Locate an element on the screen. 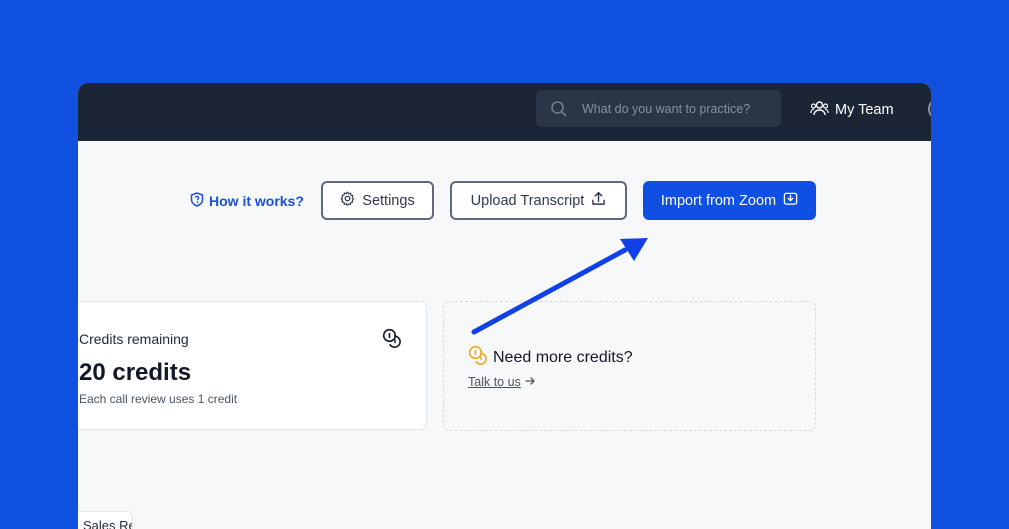  upload-transcript-label: Upload Transcript is located at coordinates (527, 200).